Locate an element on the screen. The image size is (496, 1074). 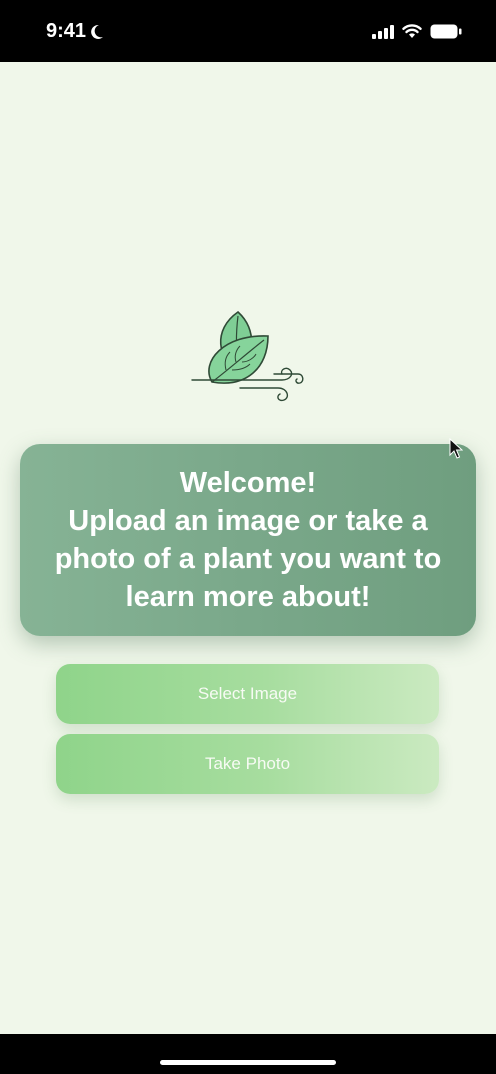
welcome-line-2: Upload an image or take a is located at coordinates (248, 521).